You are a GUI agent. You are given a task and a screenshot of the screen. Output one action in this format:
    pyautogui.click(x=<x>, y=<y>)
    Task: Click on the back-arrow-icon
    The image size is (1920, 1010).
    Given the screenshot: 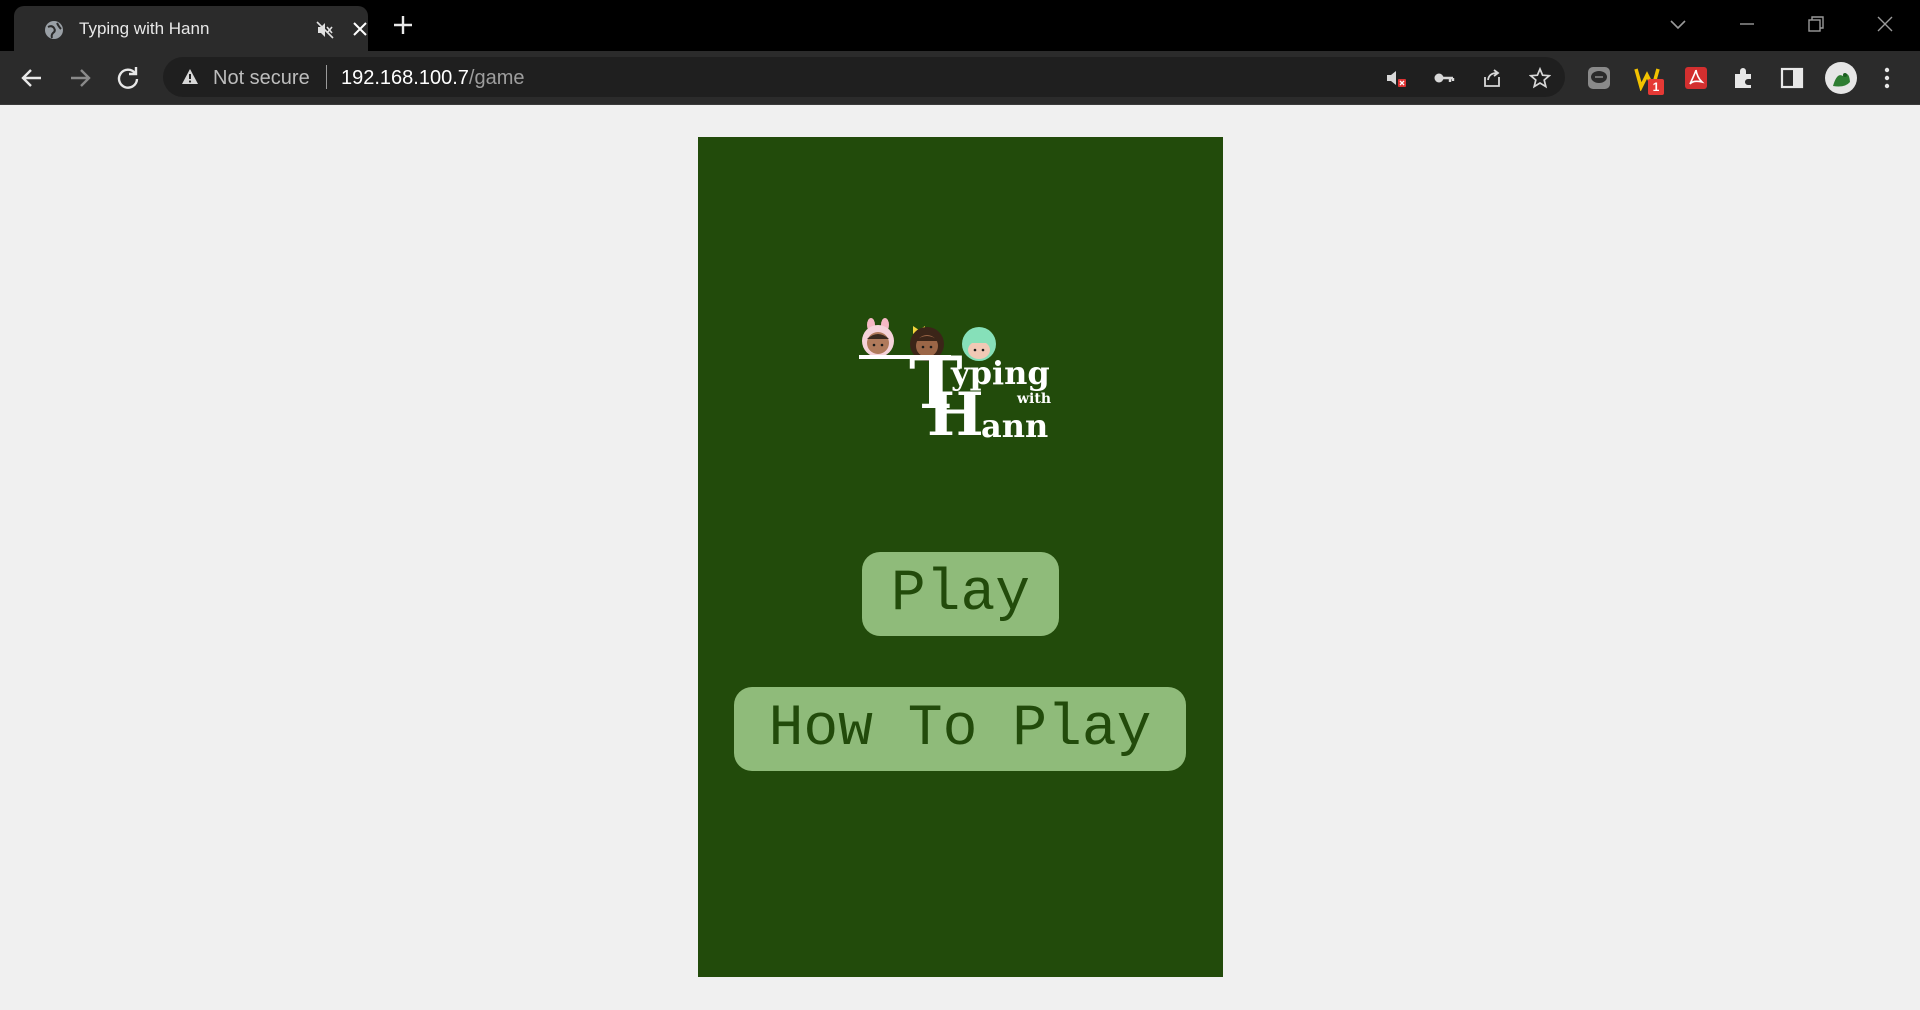 What is the action you would take?
    pyautogui.click(x=32, y=78)
    